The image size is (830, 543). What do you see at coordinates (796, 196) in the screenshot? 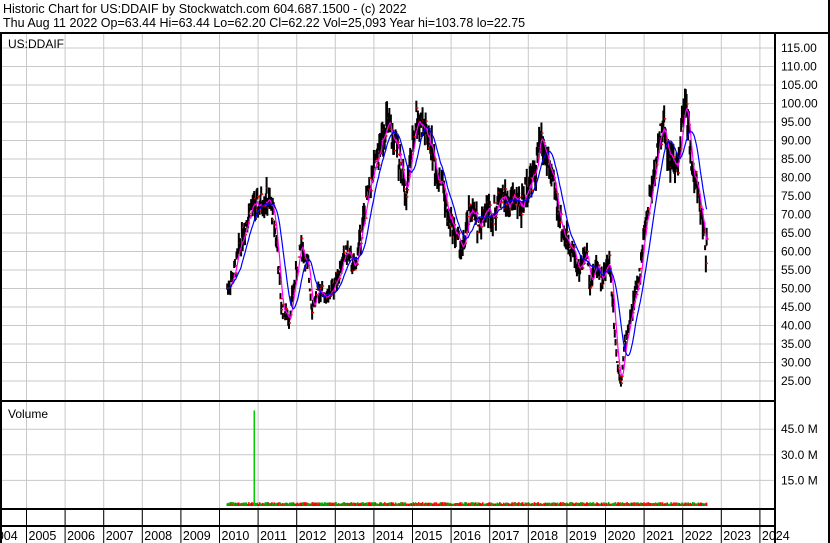
I see `price-tick-label: 75.00` at bounding box center [796, 196].